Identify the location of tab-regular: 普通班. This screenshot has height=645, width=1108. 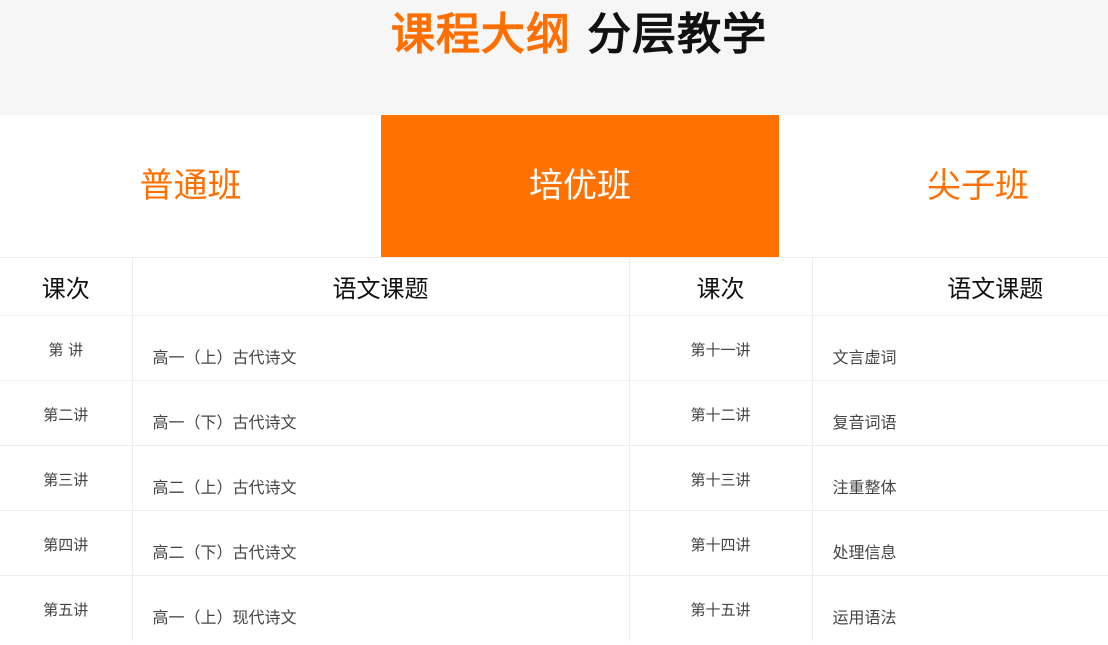
(190, 186).